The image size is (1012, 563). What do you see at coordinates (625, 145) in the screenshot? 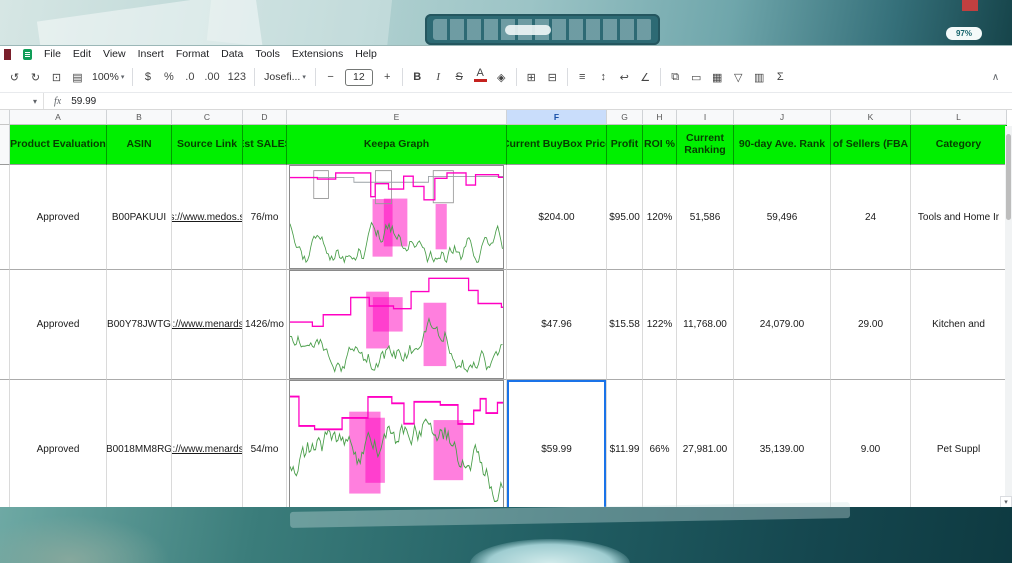
I see `header-cell-profit: Profit` at bounding box center [625, 145].